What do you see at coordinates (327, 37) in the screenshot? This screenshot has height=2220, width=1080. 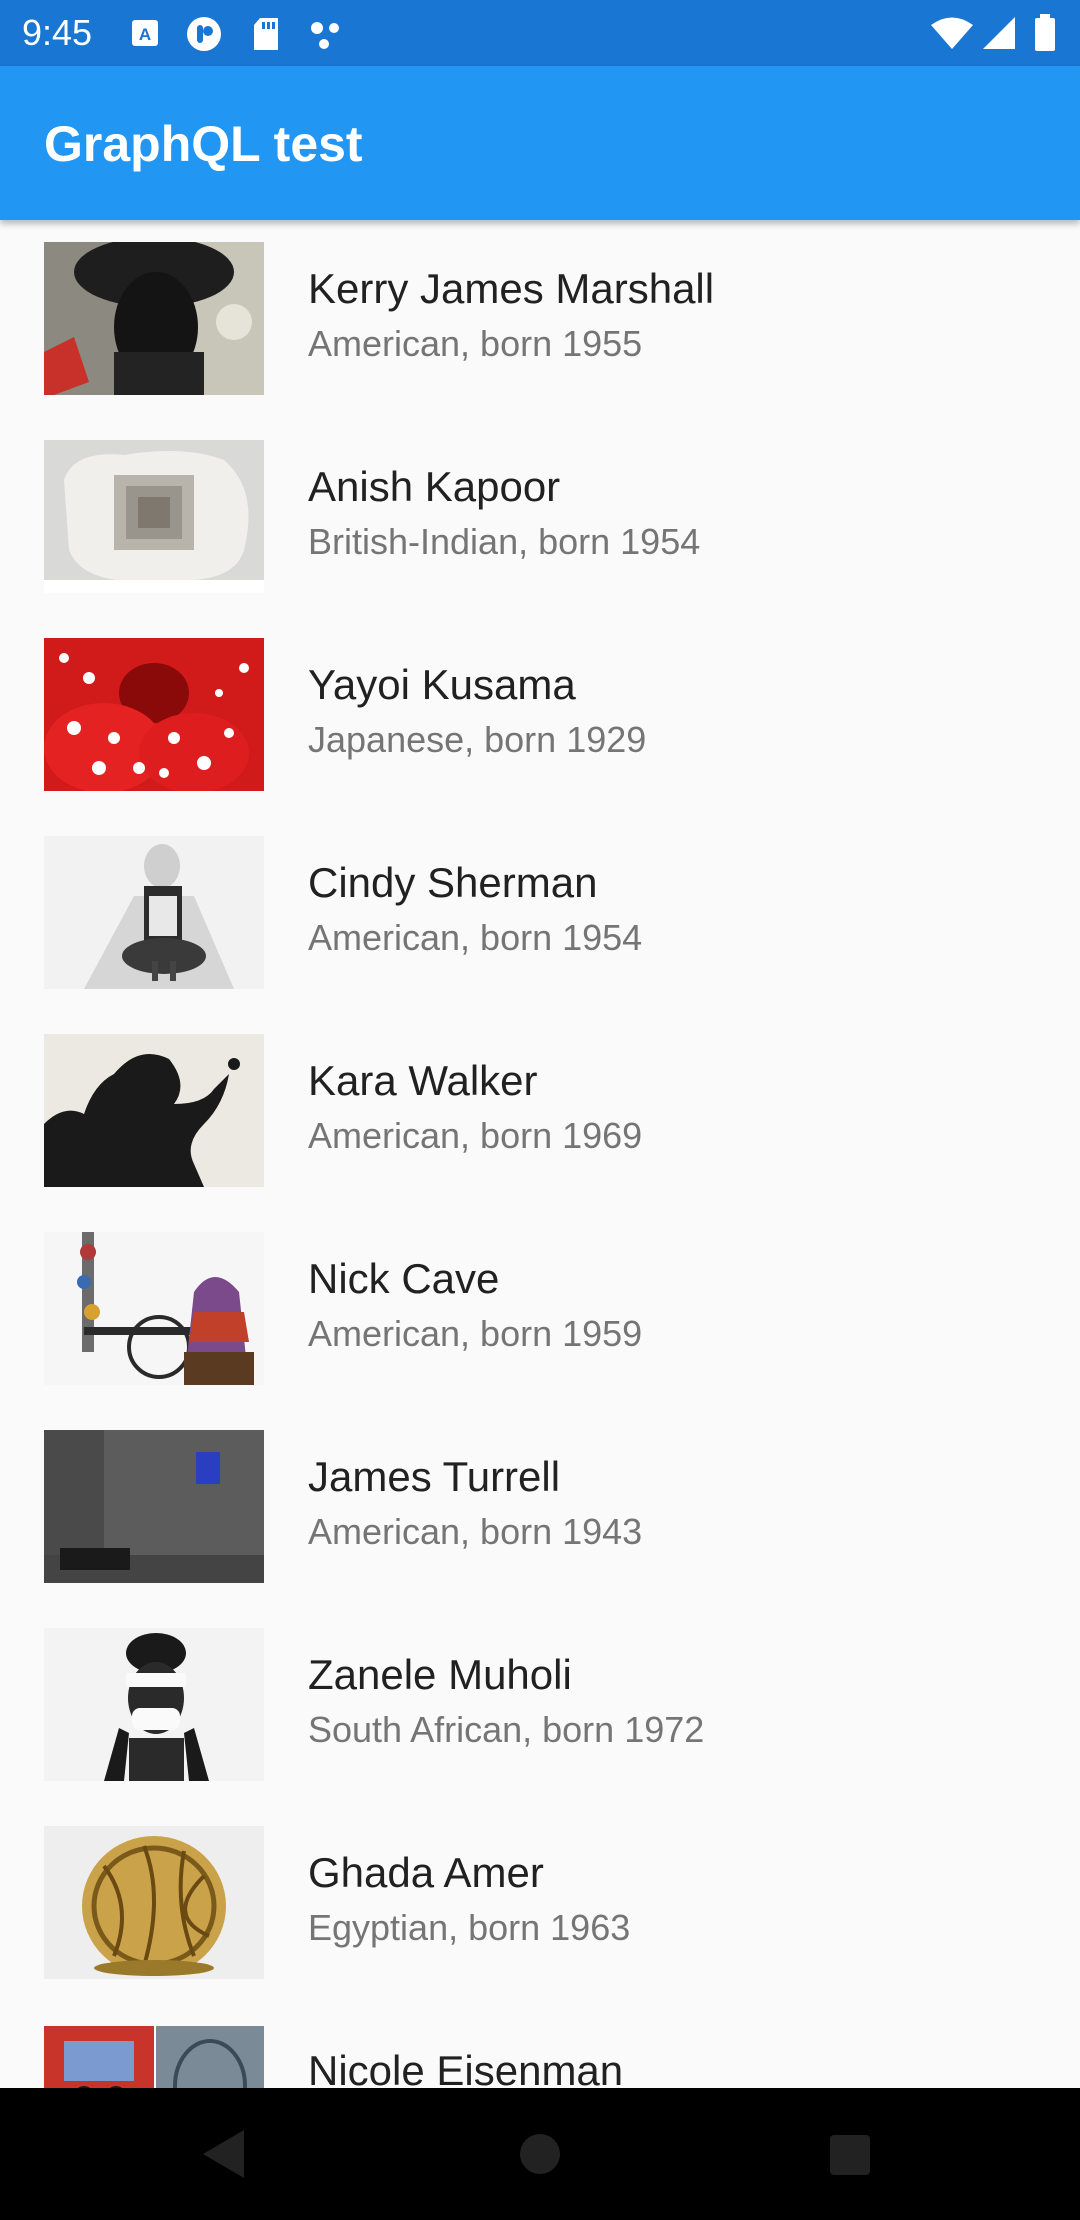 I see `dots-icon` at bounding box center [327, 37].